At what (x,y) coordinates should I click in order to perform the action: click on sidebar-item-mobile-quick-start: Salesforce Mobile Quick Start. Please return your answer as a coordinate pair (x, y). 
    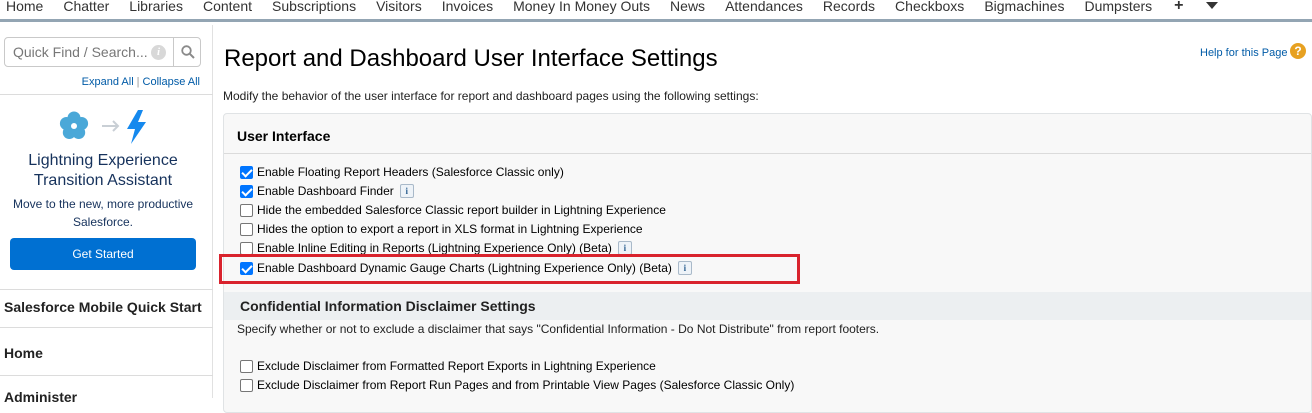
    Looking at the image, I should click on (106, 307).